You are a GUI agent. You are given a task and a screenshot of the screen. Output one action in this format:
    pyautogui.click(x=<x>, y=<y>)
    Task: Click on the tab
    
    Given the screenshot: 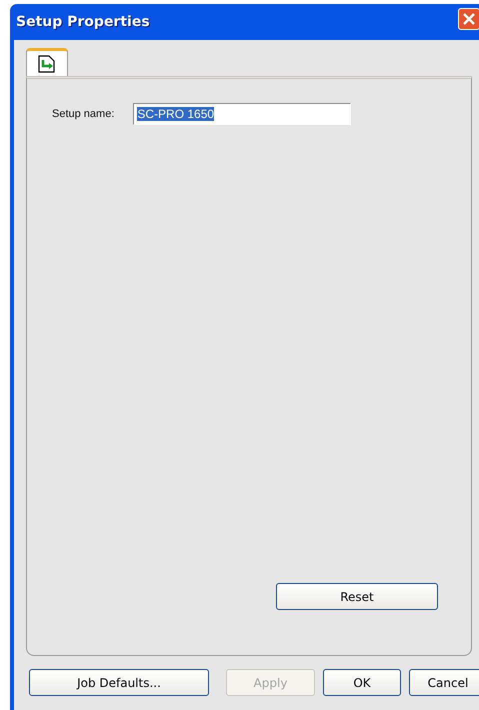 What is the action you would take?
    pyautogui.click(x=47, y=62)
    